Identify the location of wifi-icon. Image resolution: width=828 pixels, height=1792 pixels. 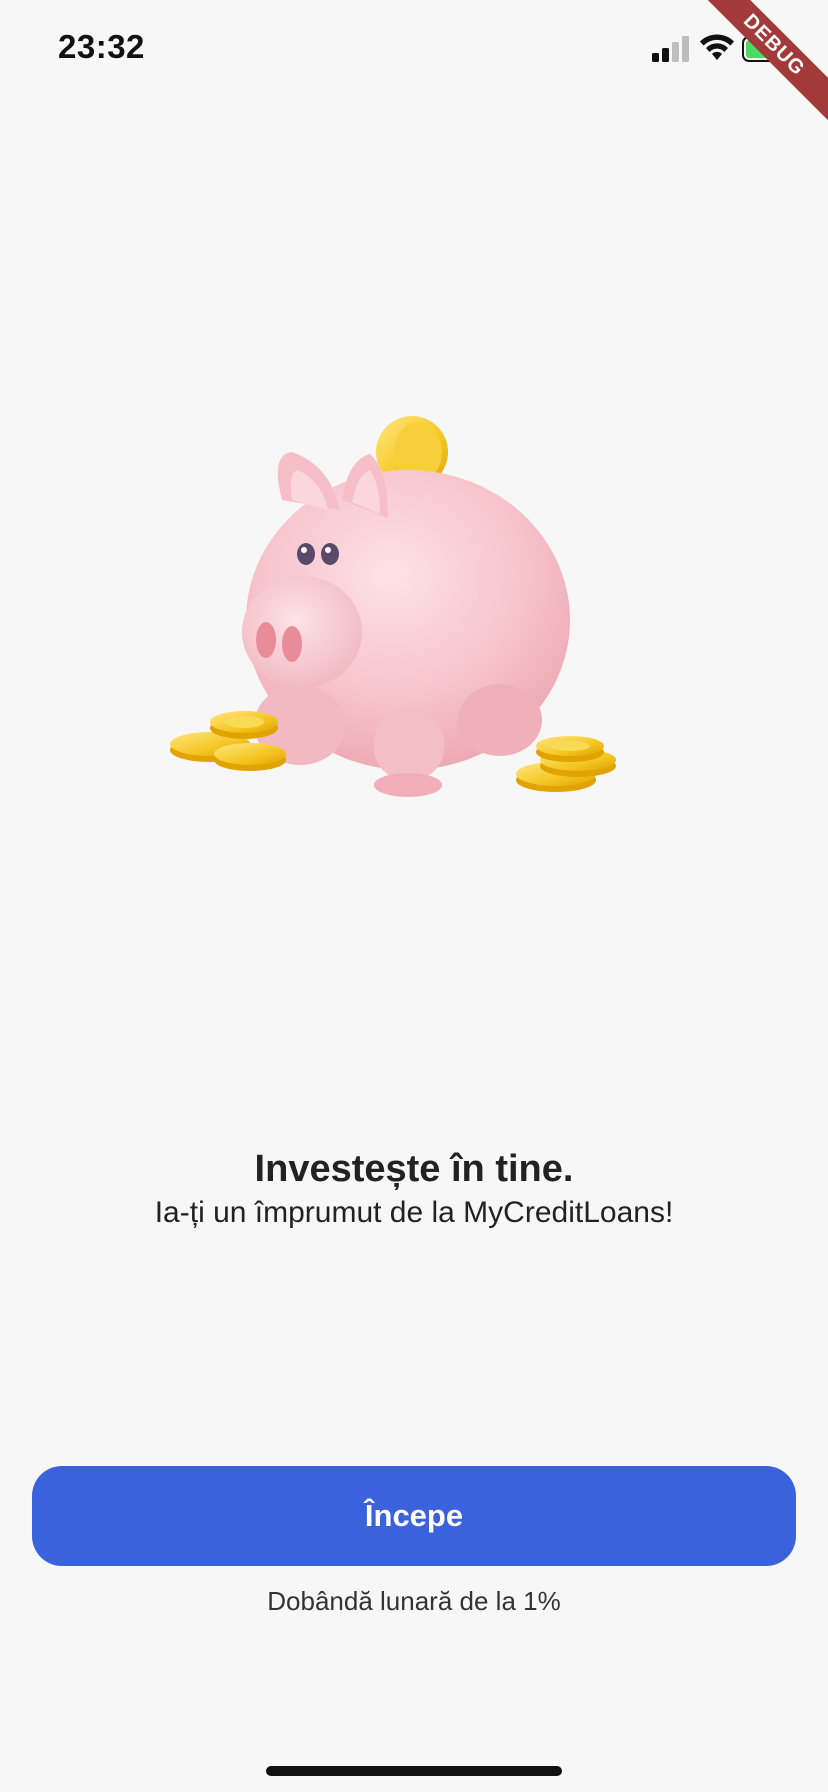
(717, 47).